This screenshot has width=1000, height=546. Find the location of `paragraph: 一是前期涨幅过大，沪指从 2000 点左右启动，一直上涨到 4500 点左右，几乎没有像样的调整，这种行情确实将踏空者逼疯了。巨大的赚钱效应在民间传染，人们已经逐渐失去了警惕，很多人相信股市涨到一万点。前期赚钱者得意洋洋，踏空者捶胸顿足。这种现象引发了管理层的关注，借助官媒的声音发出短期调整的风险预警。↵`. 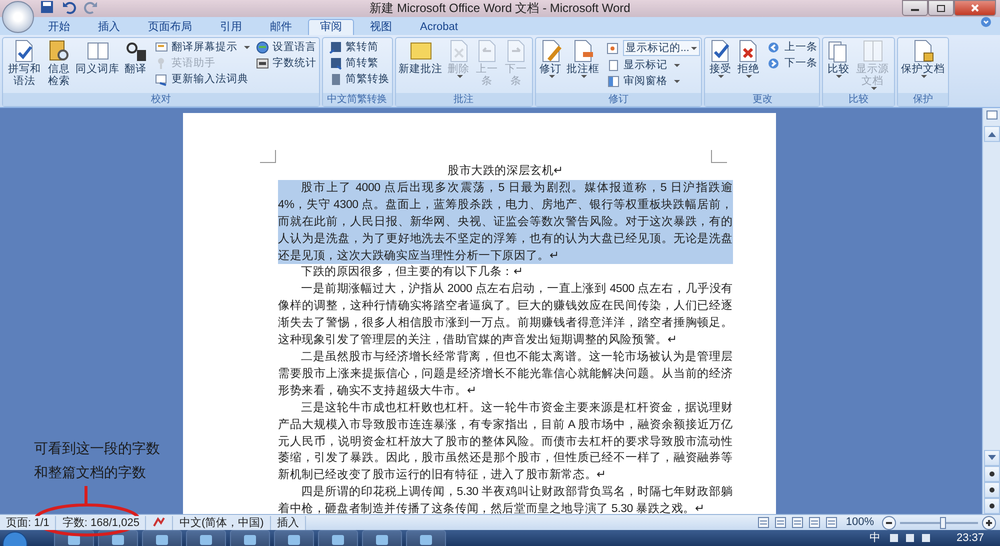

paragraph: 一是前期涨幅过大，沪指从 2000 点左右启动，一直上涨到 4500 点左右，几乎没有像样的调整，这种行情确实将踏空者逼疯了。巨大的赚钱效应在民间传染，人们已经逐渐失去了警惕，很多人相信股市涨到一万点。前期赚钱者得意洋洋，踏空者捶胸顿足。这种现象引发了管理层的关注，借助官媒的声音发出短期调整的风险预警。↵ is located at coordinates (505, 315).